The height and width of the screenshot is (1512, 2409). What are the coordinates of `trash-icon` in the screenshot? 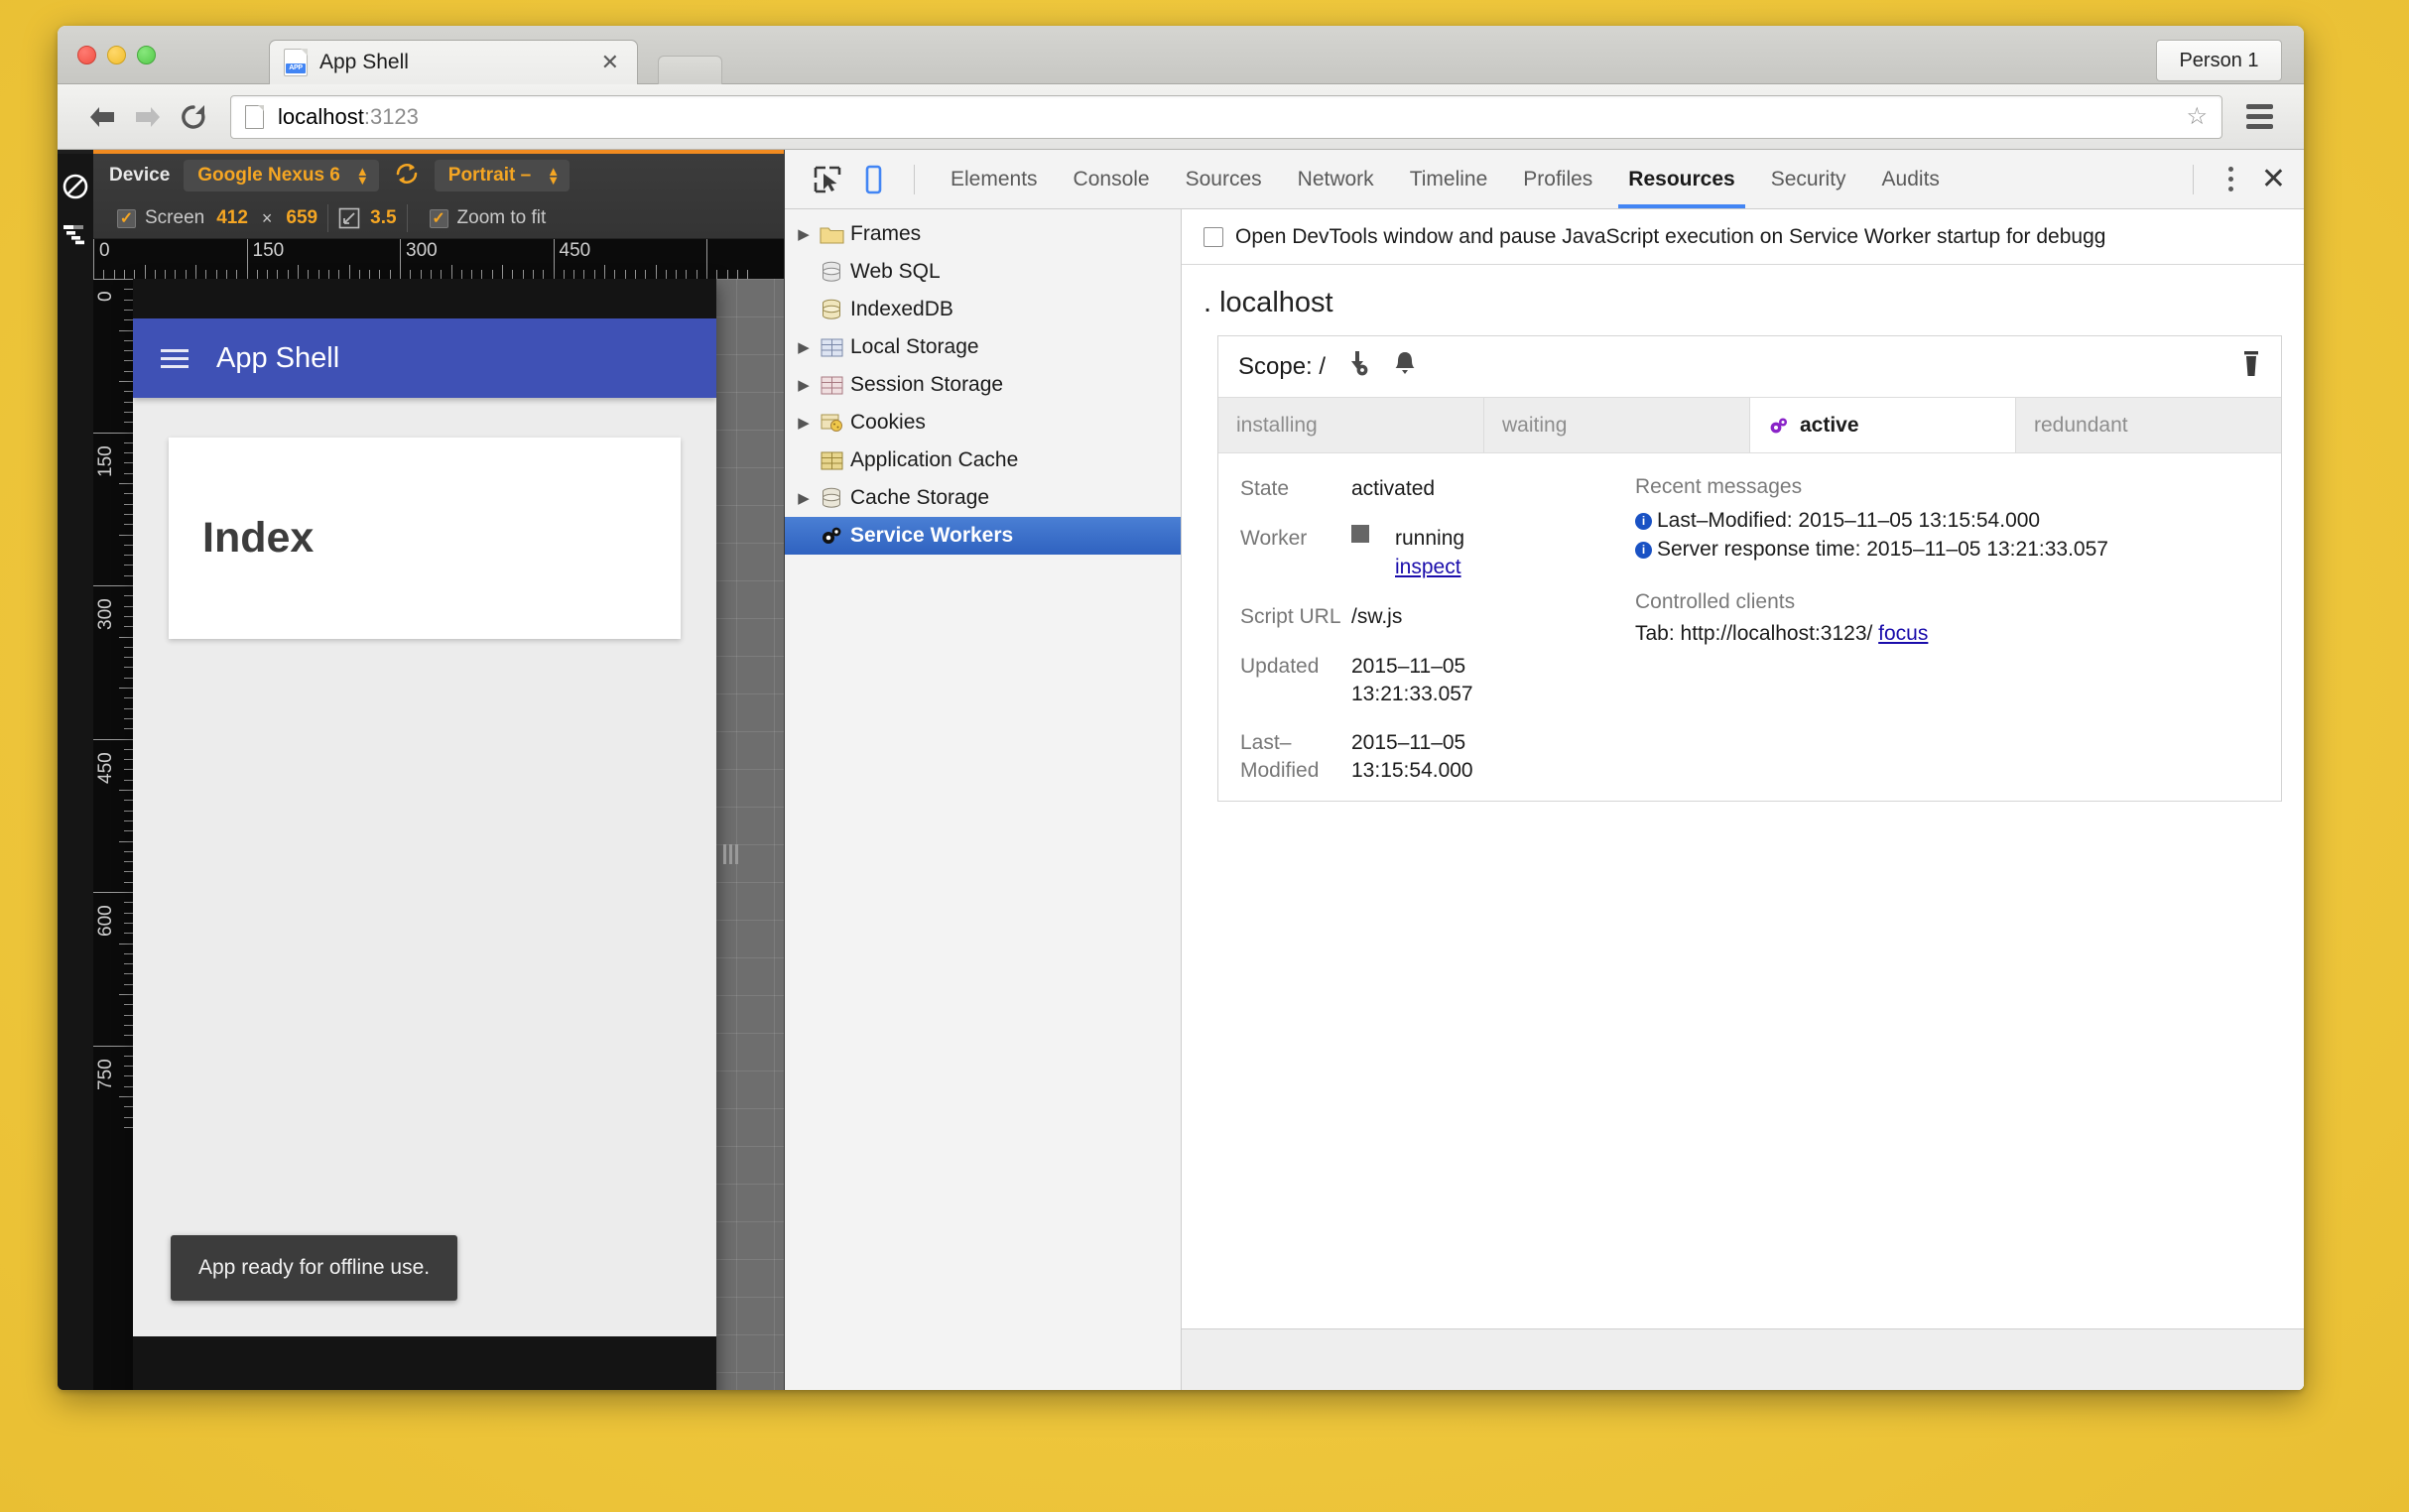 It's located at (2251, 366).